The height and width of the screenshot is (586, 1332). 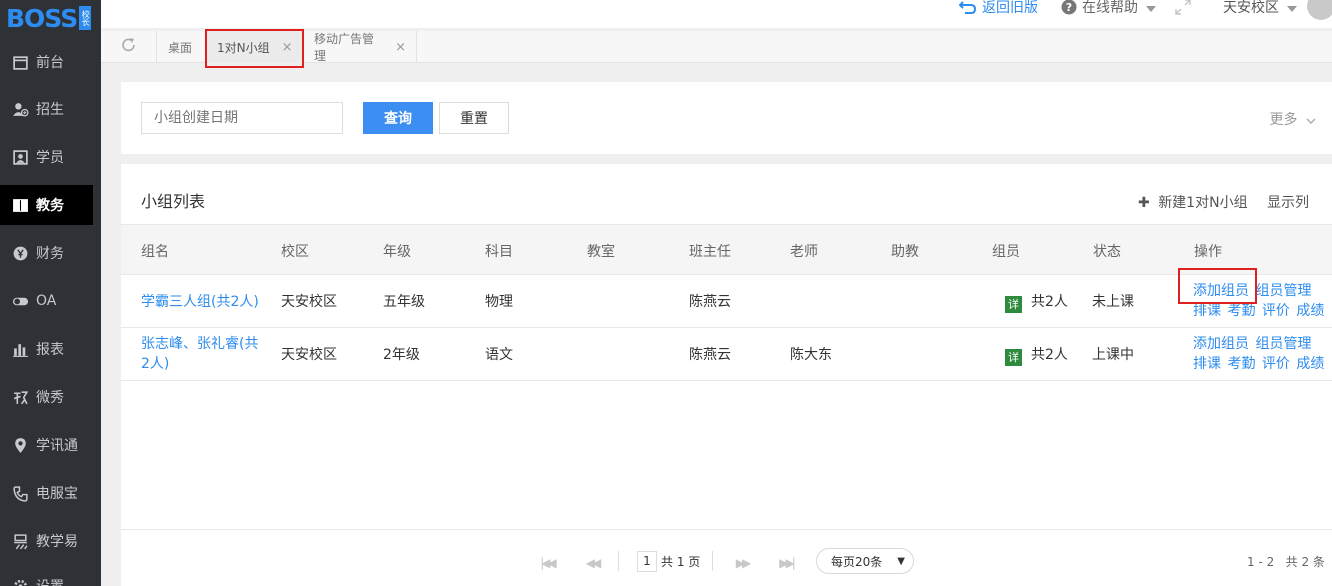 I want to click on sidebar-item-jiaoxueyi: 教学易, so click(x=50, y=541).